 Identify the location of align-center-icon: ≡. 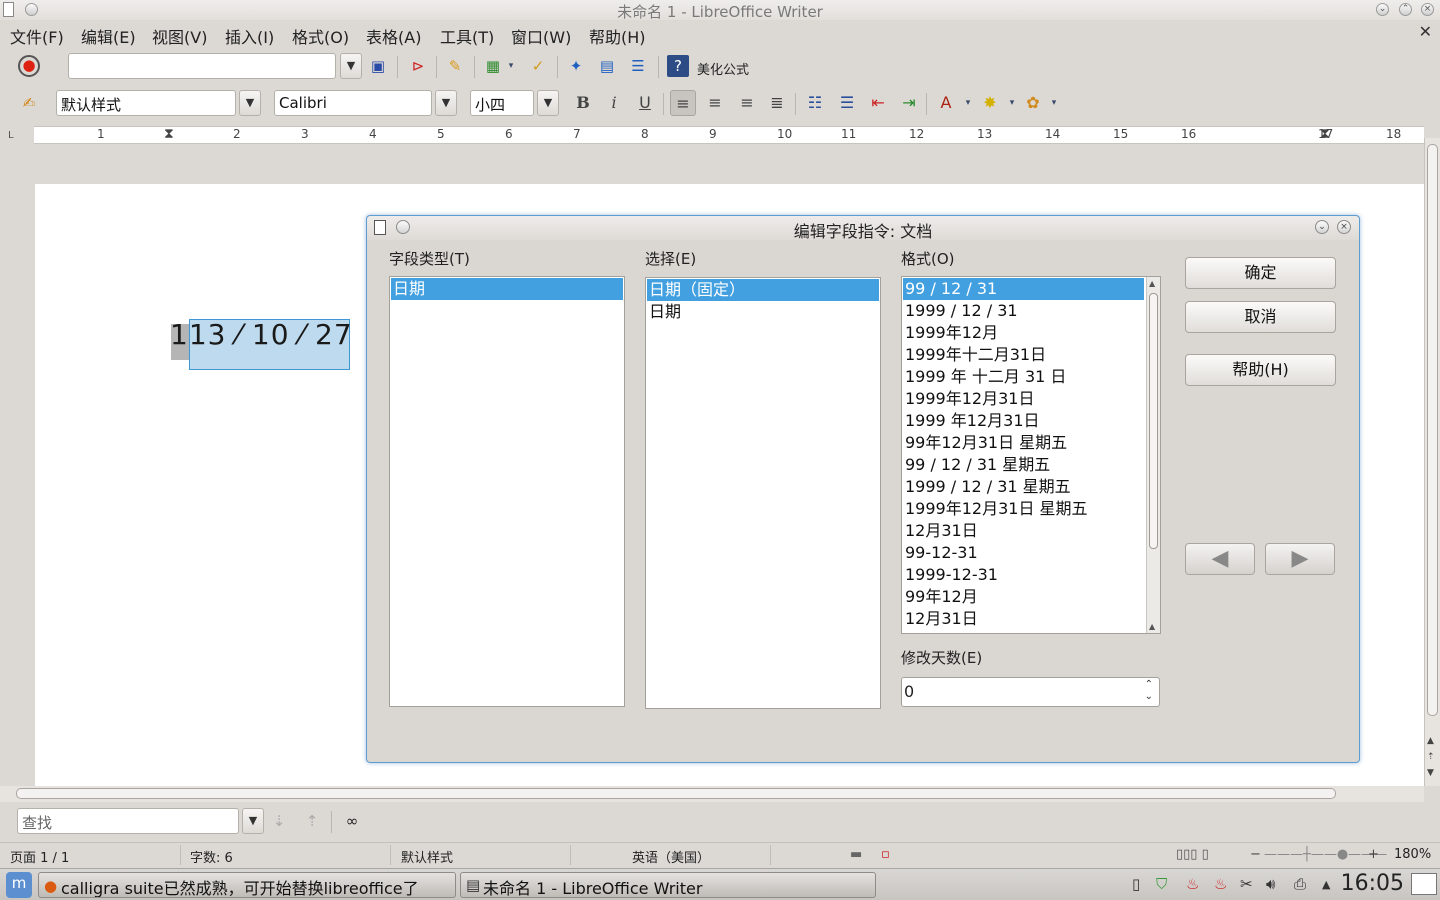
(715, 103).